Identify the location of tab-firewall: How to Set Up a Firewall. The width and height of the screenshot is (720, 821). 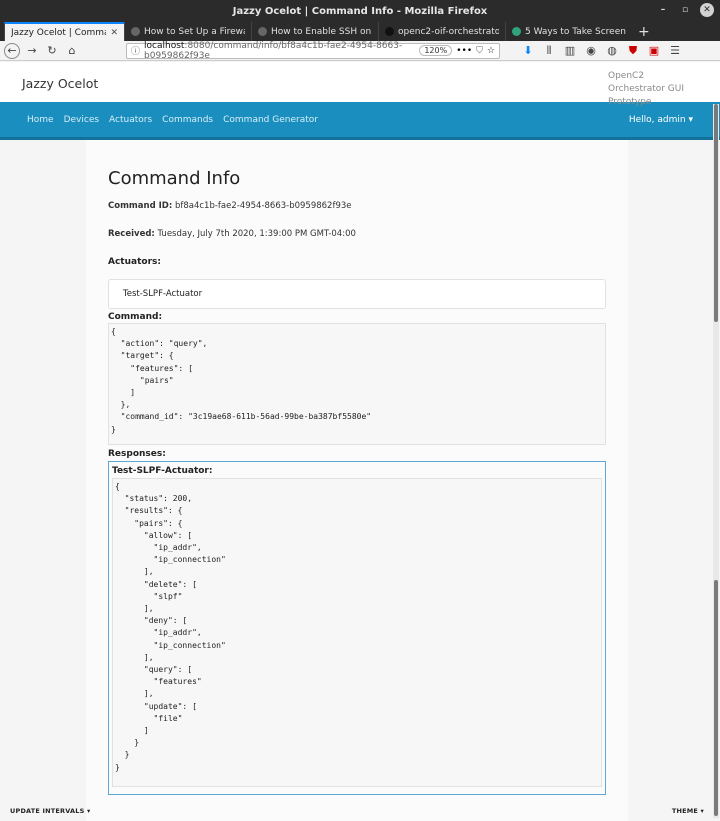
(187, 31).